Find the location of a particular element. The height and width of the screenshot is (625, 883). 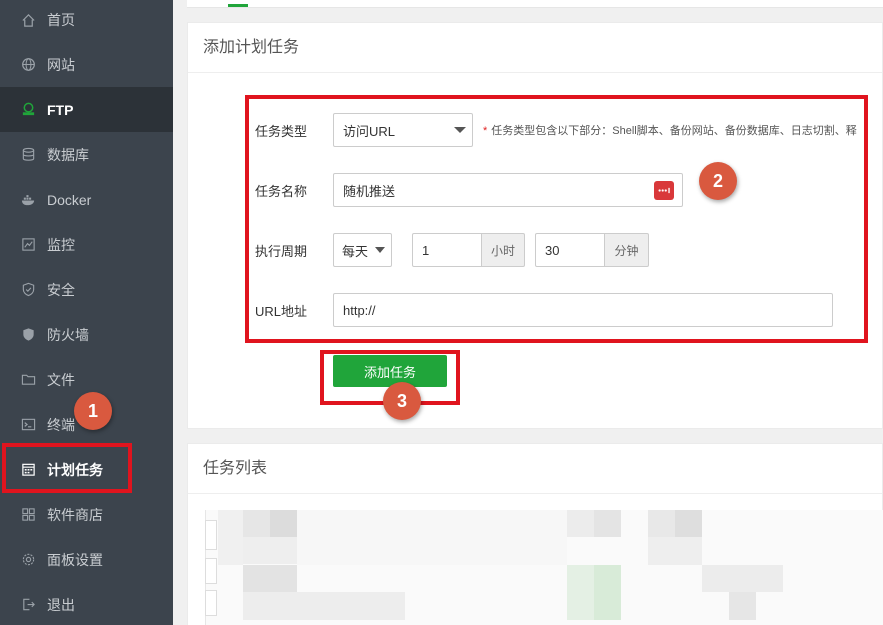

sidebar-item-label: 防火墙 is located at coordinates (68, 334).